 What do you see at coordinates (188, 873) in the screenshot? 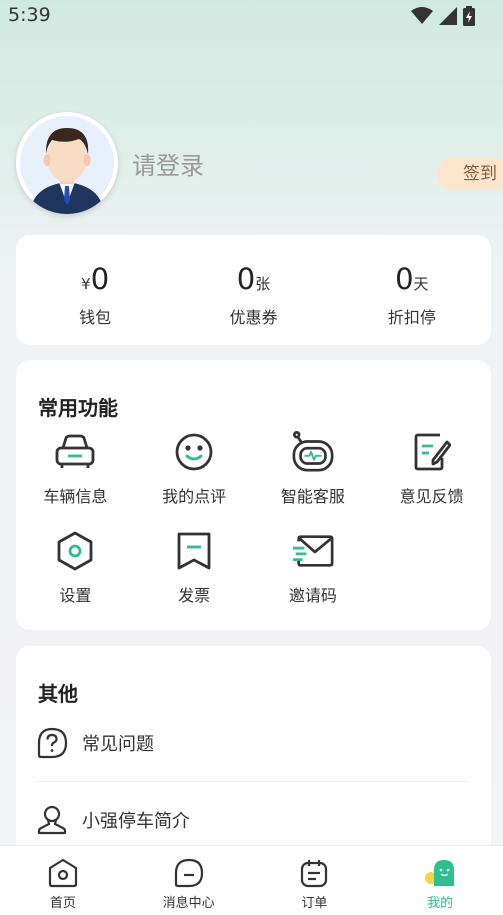
I see `message-icon` at bounding box center [188, 873].